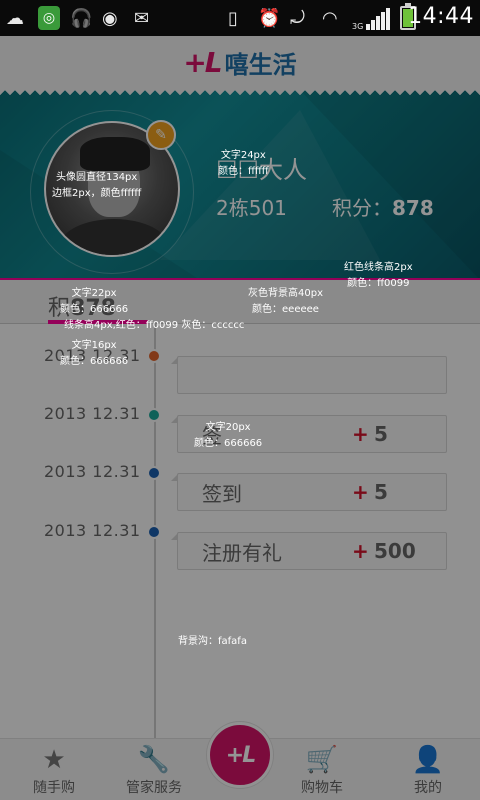  What do you see at coordinates (54, 760) in the screenshot?
I see `star-icon: ★` at bounding box center [54, 760].